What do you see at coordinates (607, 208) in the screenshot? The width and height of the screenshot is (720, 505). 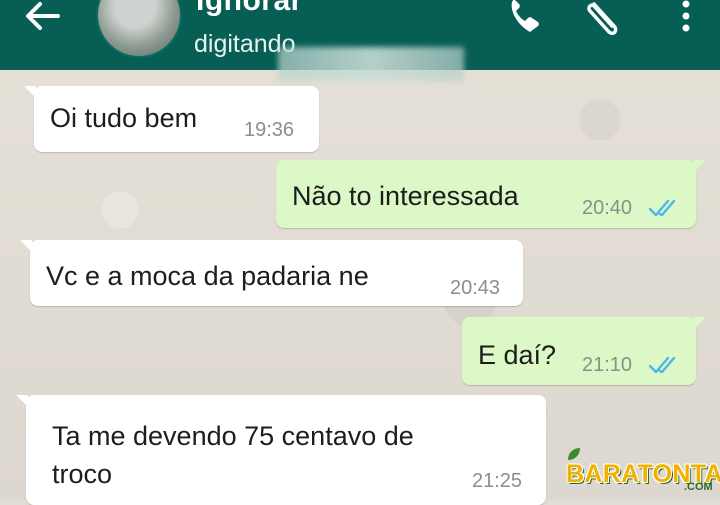 I see `message-time: 20:40` at bounding box center [607, 208].